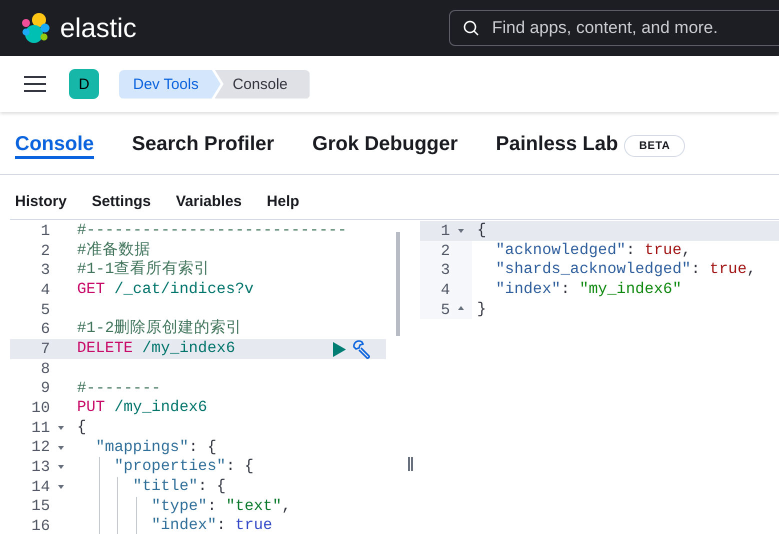 The image size is (779, 534). I want to click on wrench-icon, so click(362, 350).